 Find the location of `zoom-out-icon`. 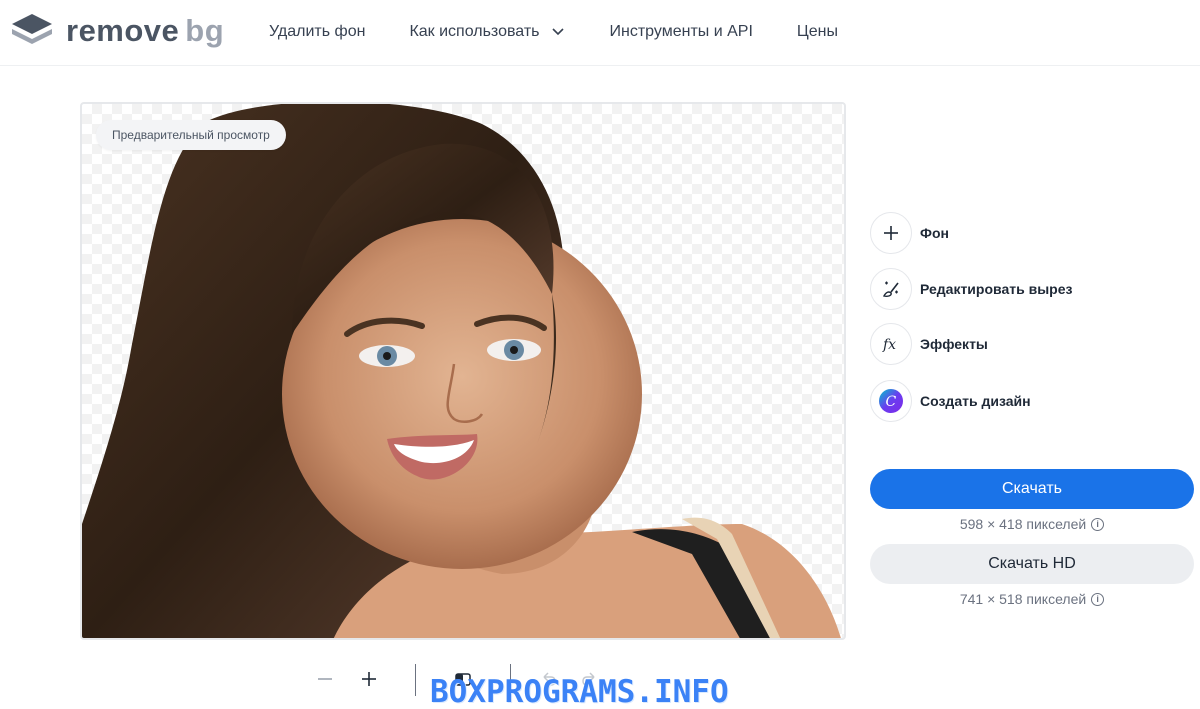

zoom-out-icon is located at coordinates (325, 679).